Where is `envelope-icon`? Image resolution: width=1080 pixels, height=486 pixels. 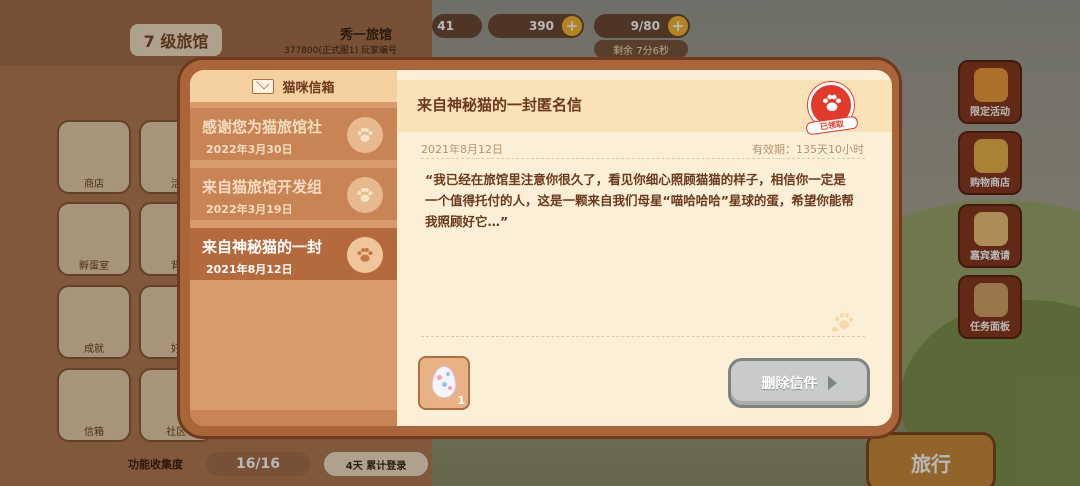 envelope-icon is located at coordinates (263, 86).